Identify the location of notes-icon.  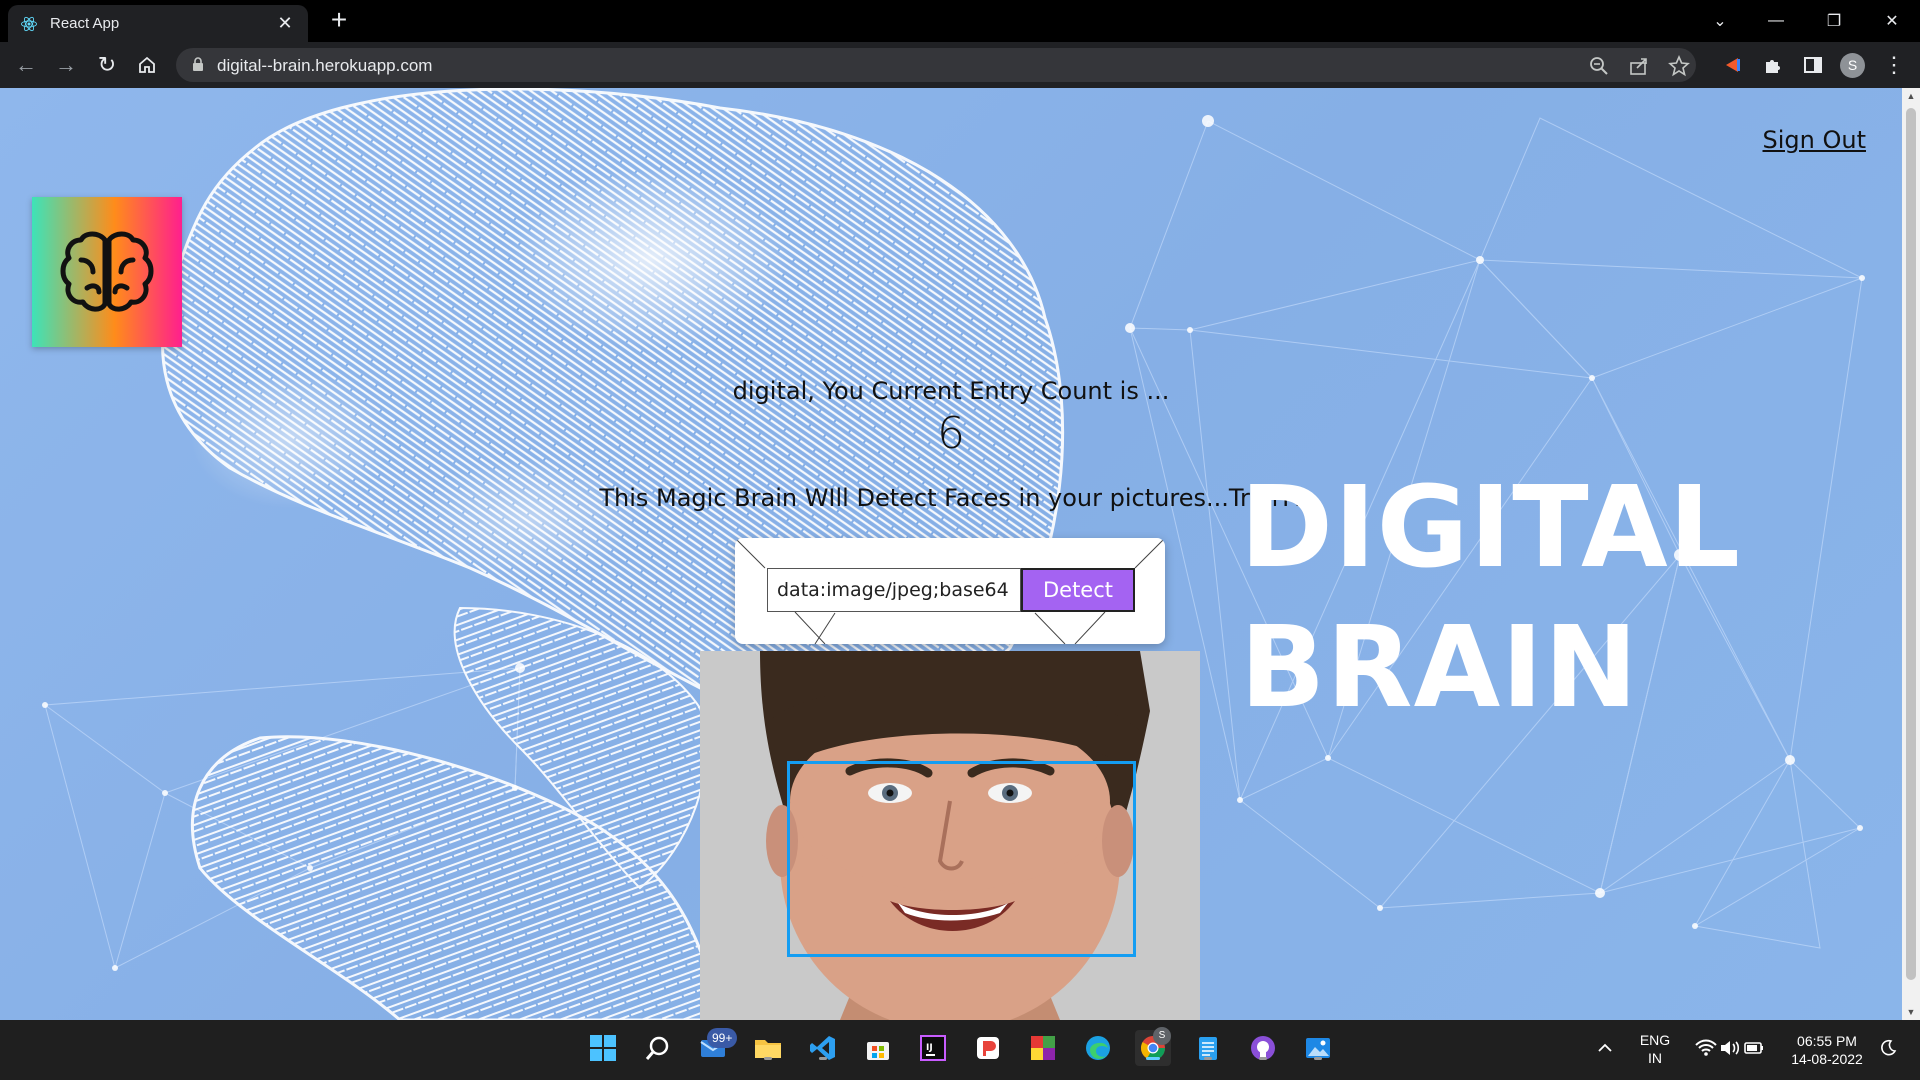
(988, 1048).